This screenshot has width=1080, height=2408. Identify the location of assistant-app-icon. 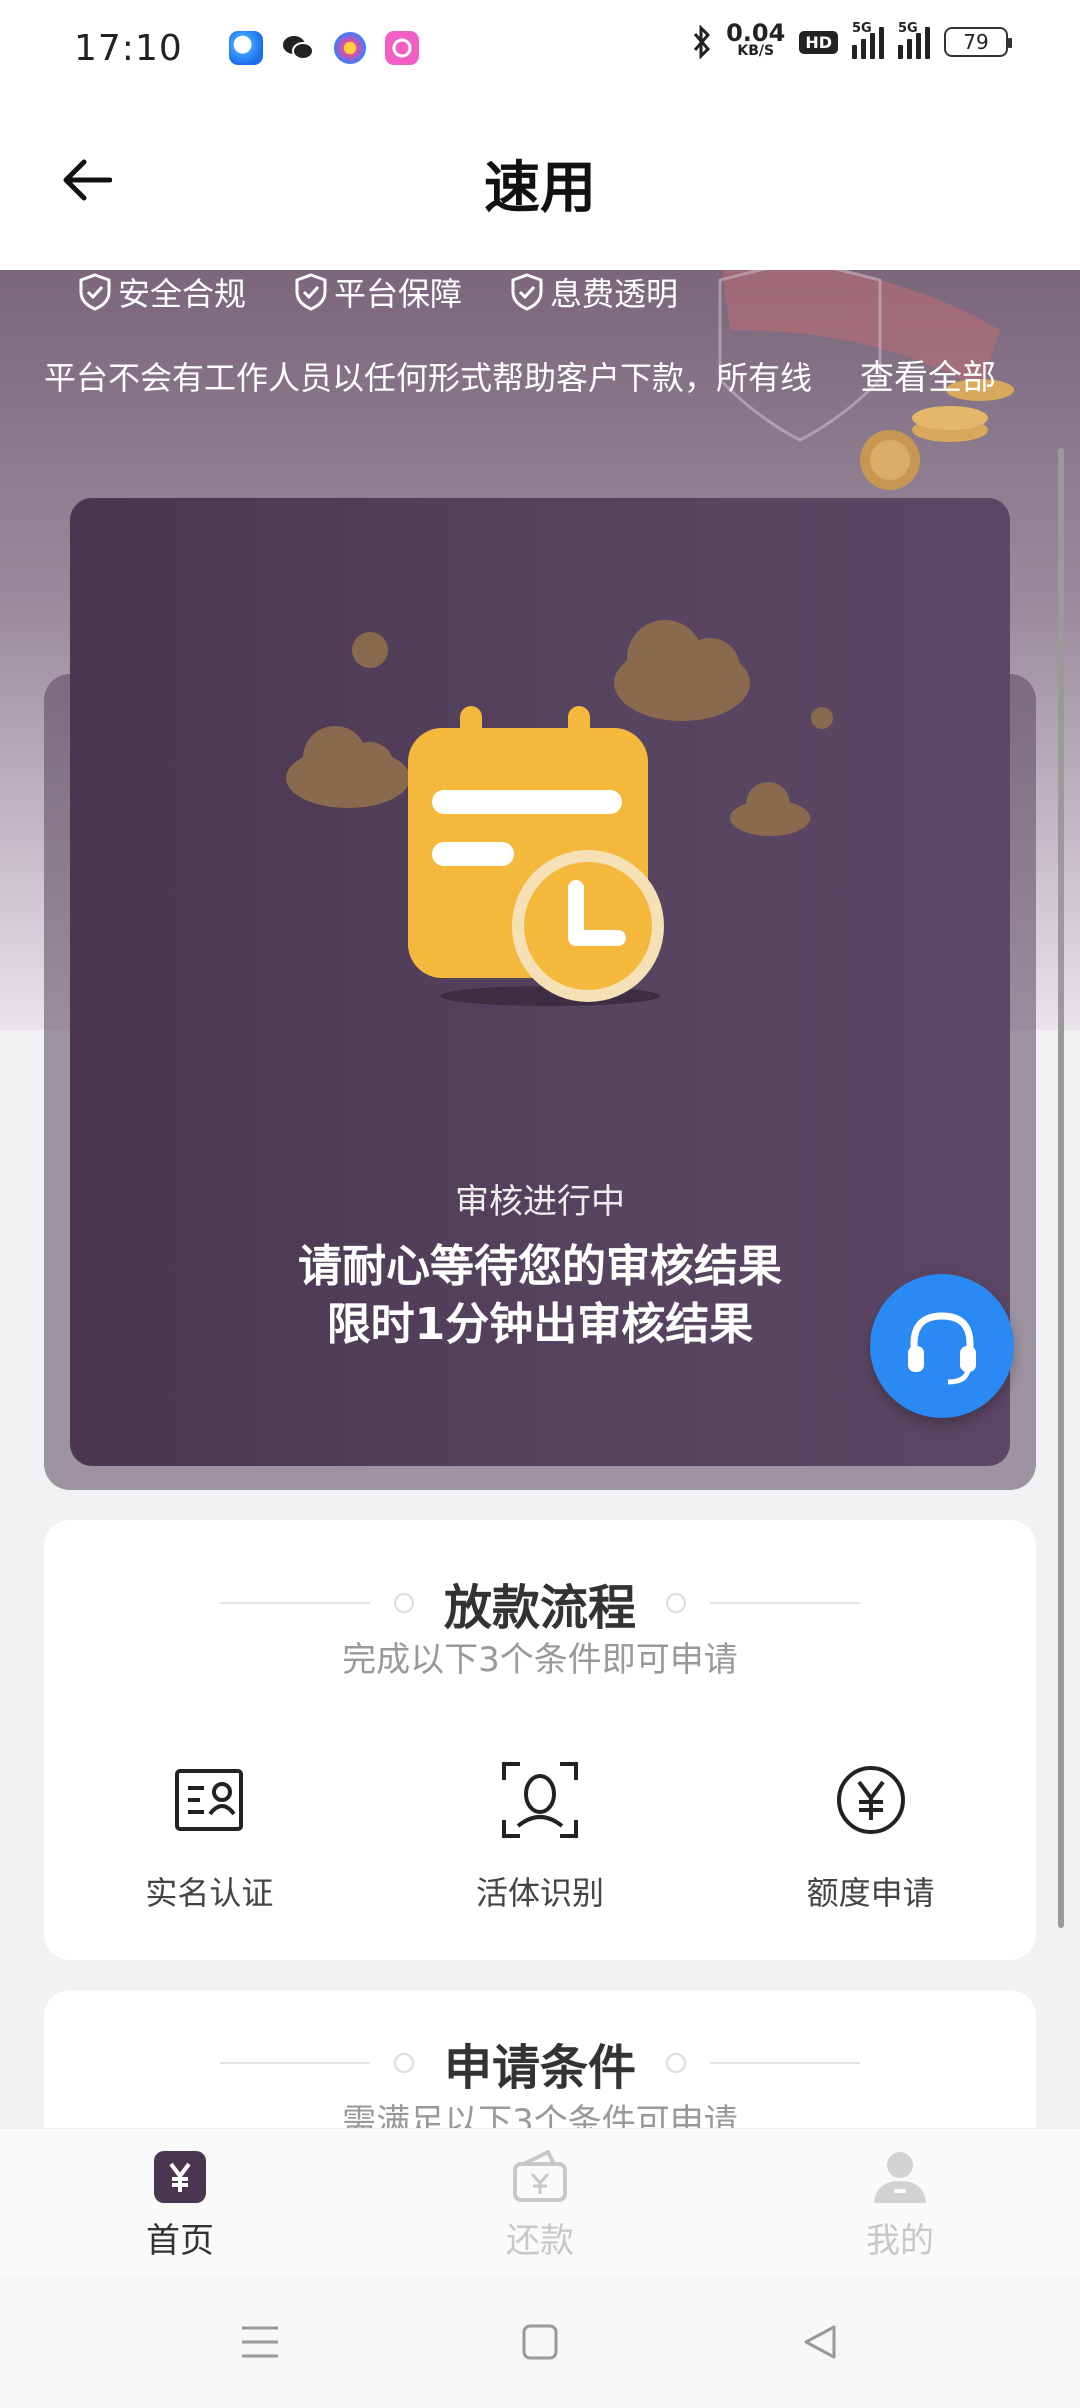
(349, 48).